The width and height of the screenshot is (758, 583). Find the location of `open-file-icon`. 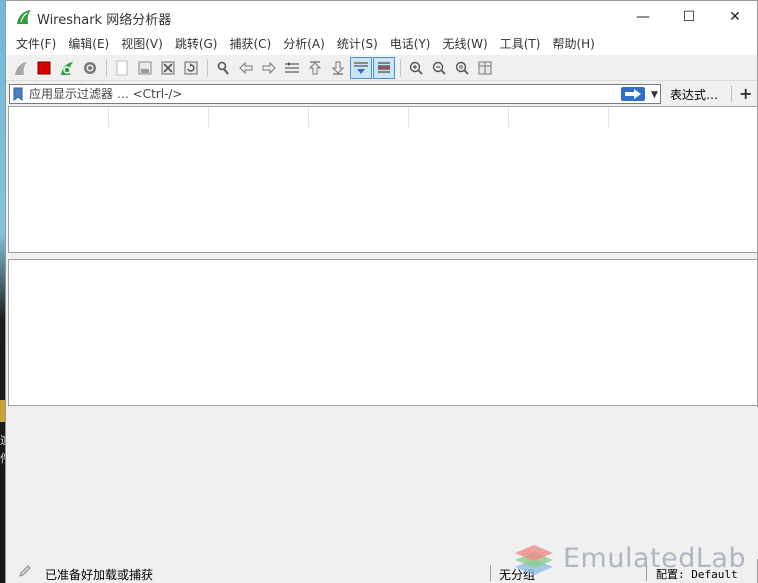

open-file-icon is located at coordinates (122, 67).